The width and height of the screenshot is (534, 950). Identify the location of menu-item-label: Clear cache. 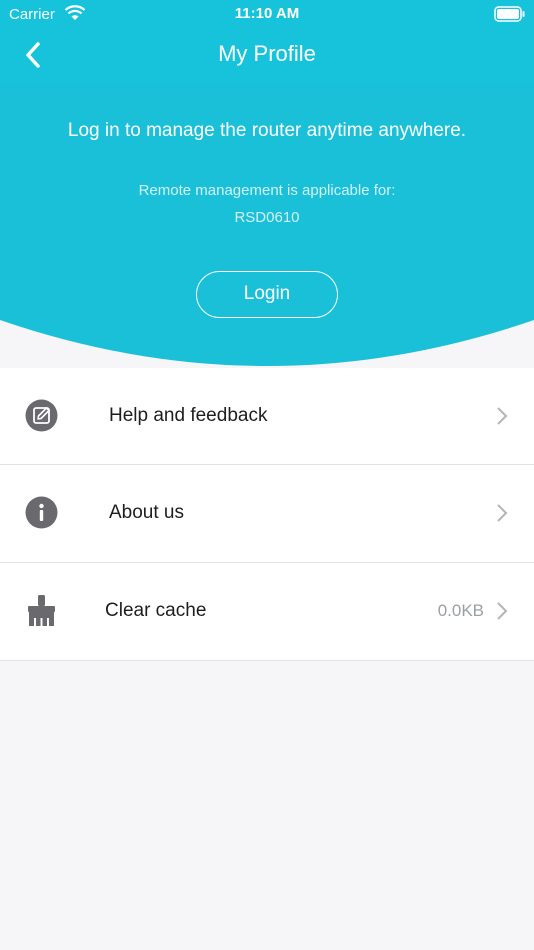
(156, 610).